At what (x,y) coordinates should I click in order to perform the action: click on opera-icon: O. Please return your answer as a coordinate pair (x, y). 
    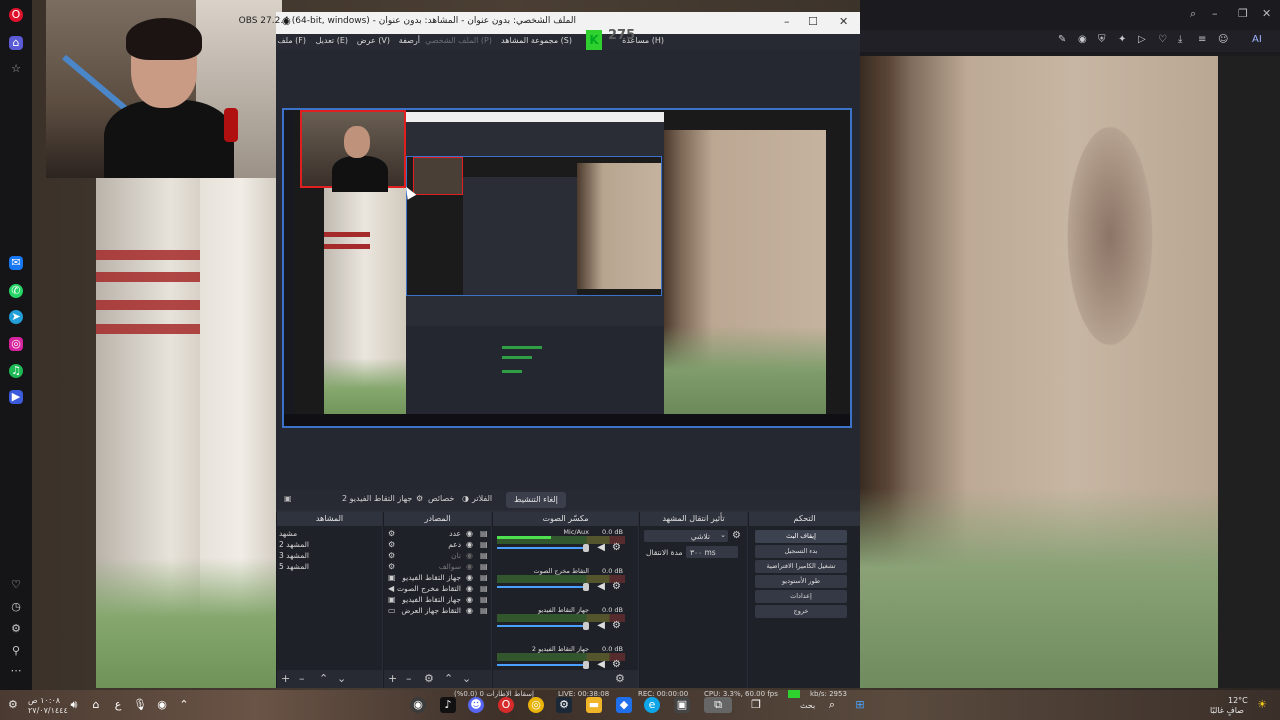
    Looking at the image, I should click on (506, 705).